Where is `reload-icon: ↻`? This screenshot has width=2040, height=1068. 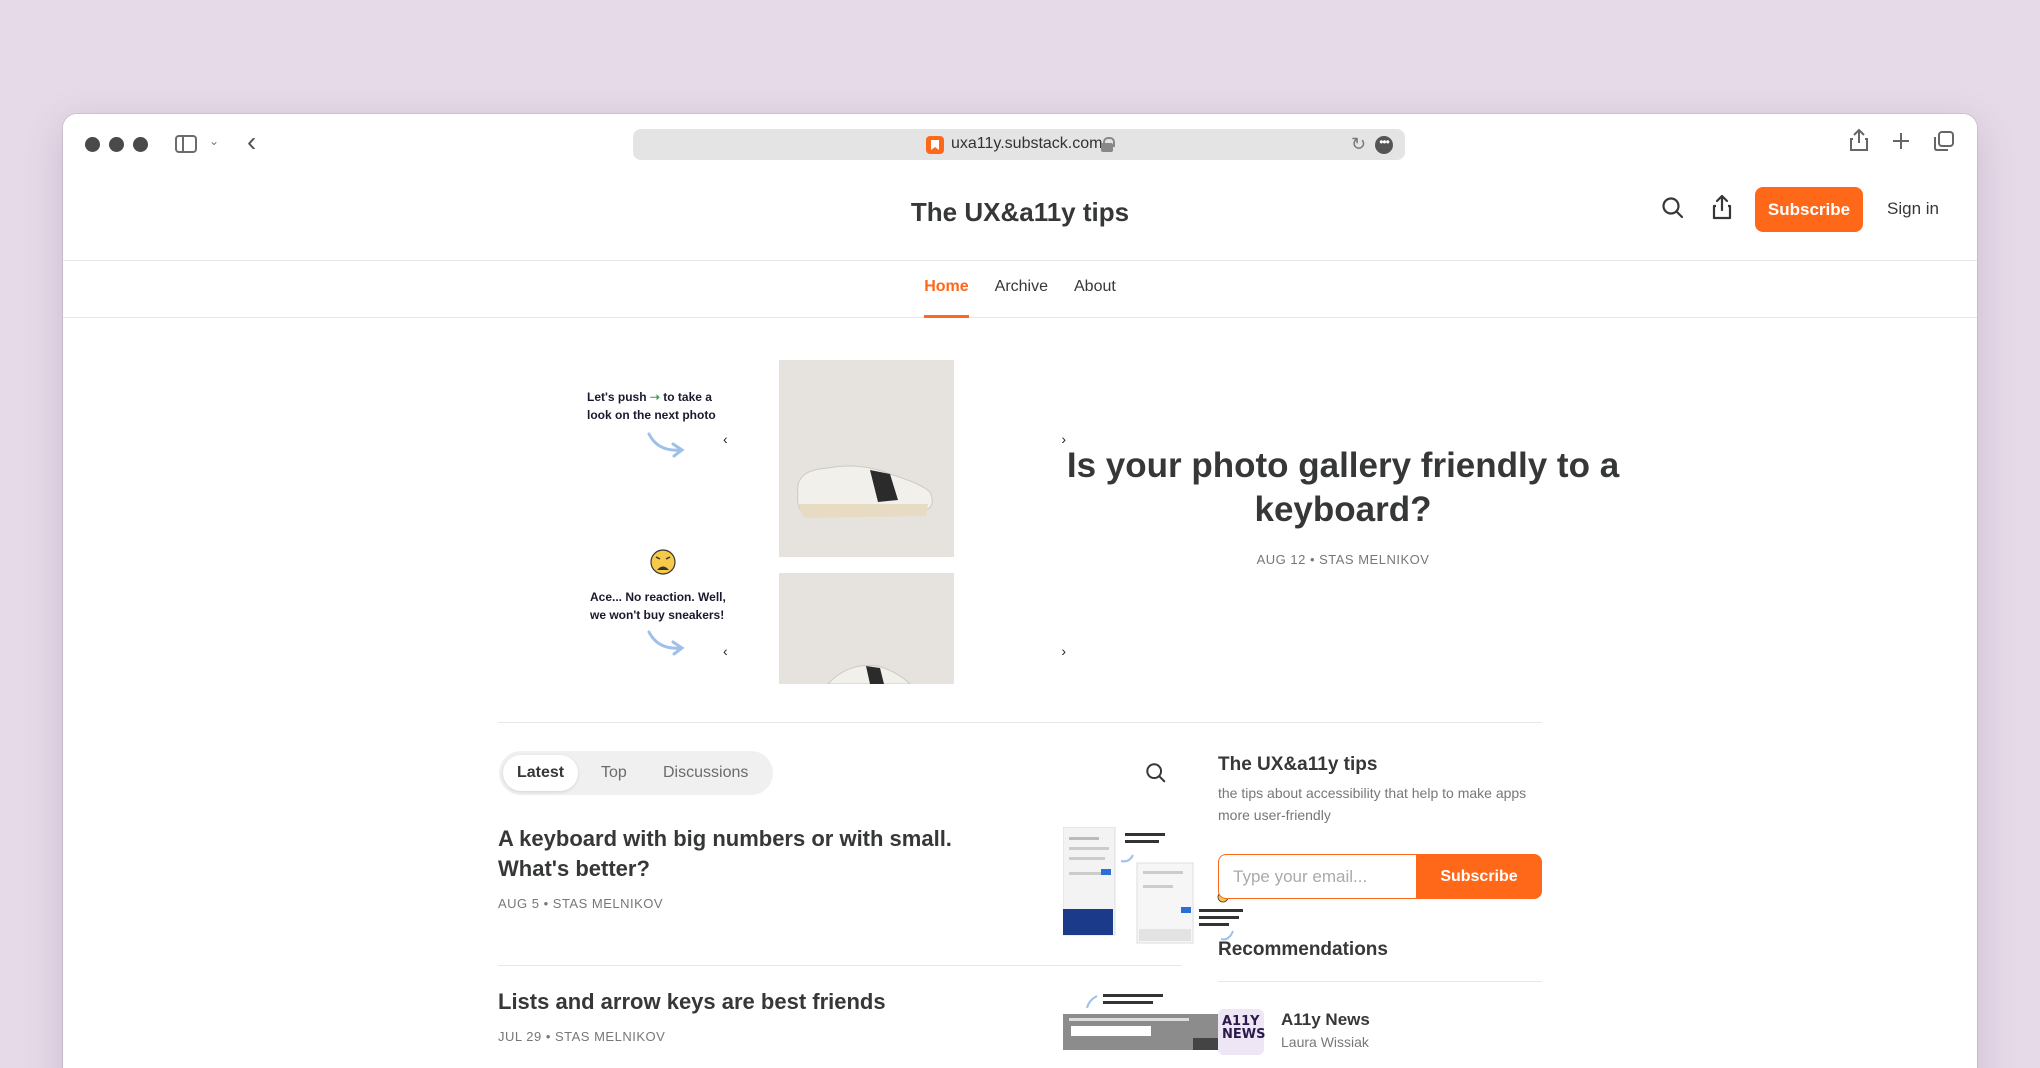
reload-icon: ↻ is located at coordinates (1358, 144).